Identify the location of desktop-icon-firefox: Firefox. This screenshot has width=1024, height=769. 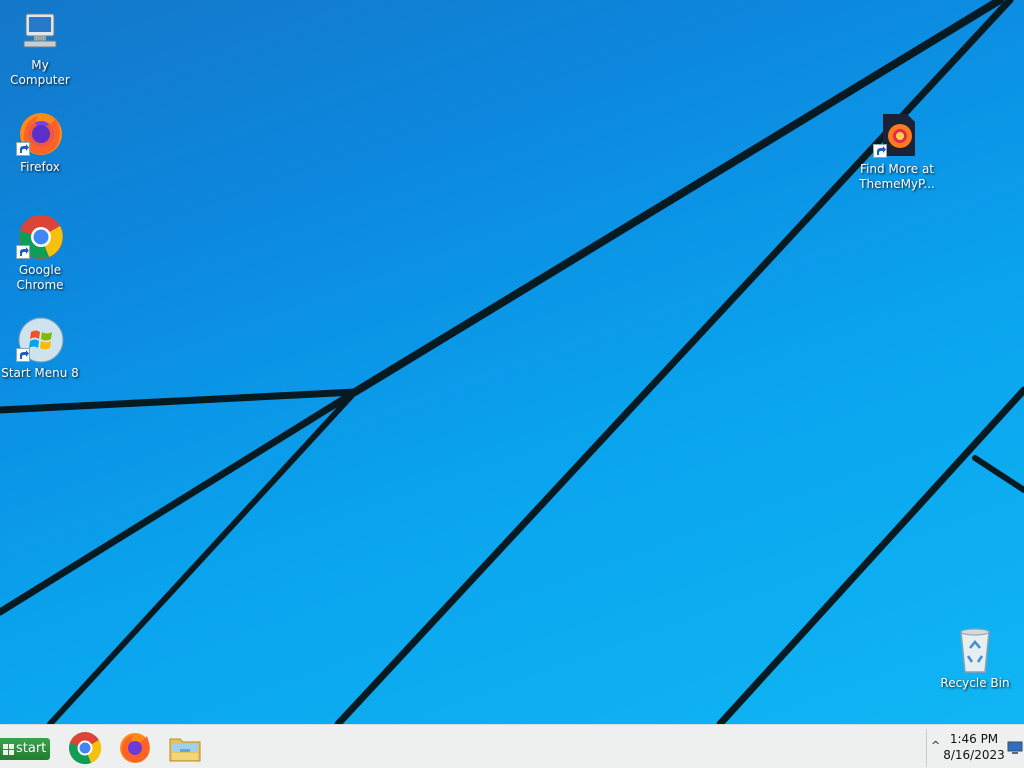
(40, 142).